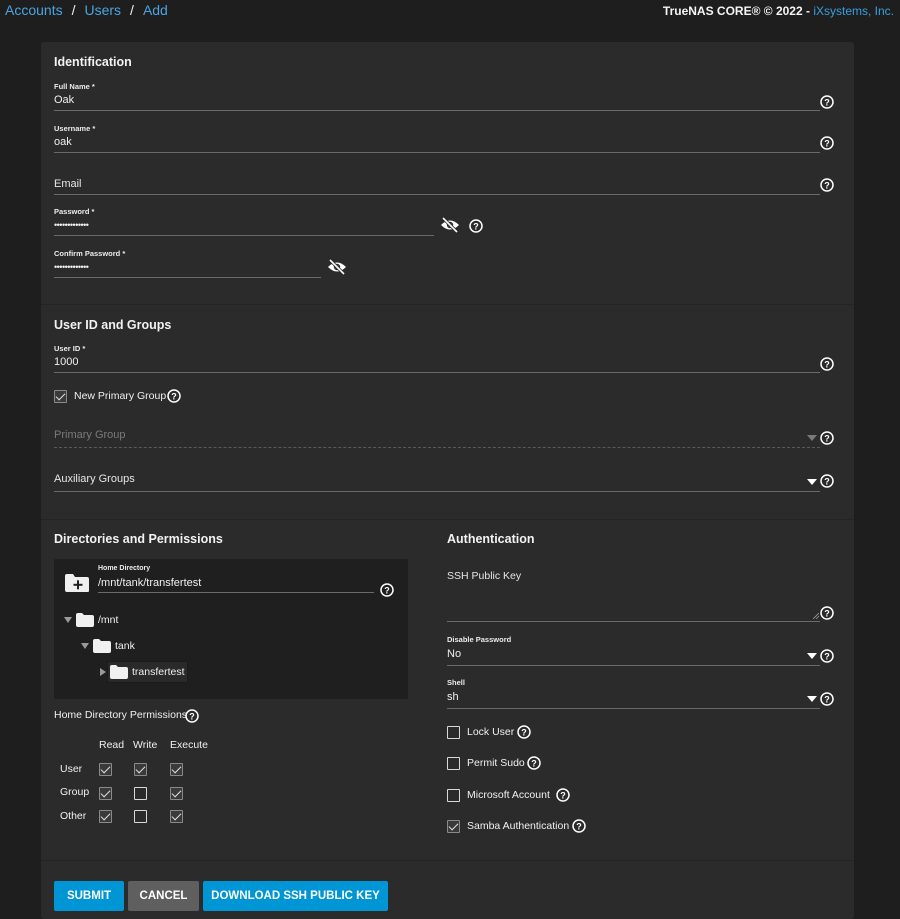 The height and width of the screenshot is (919, 900). What do you see at coordinates (140, 769) in the screenshot?
I see `user-write-checkbox` at bounding box center [140, 769].